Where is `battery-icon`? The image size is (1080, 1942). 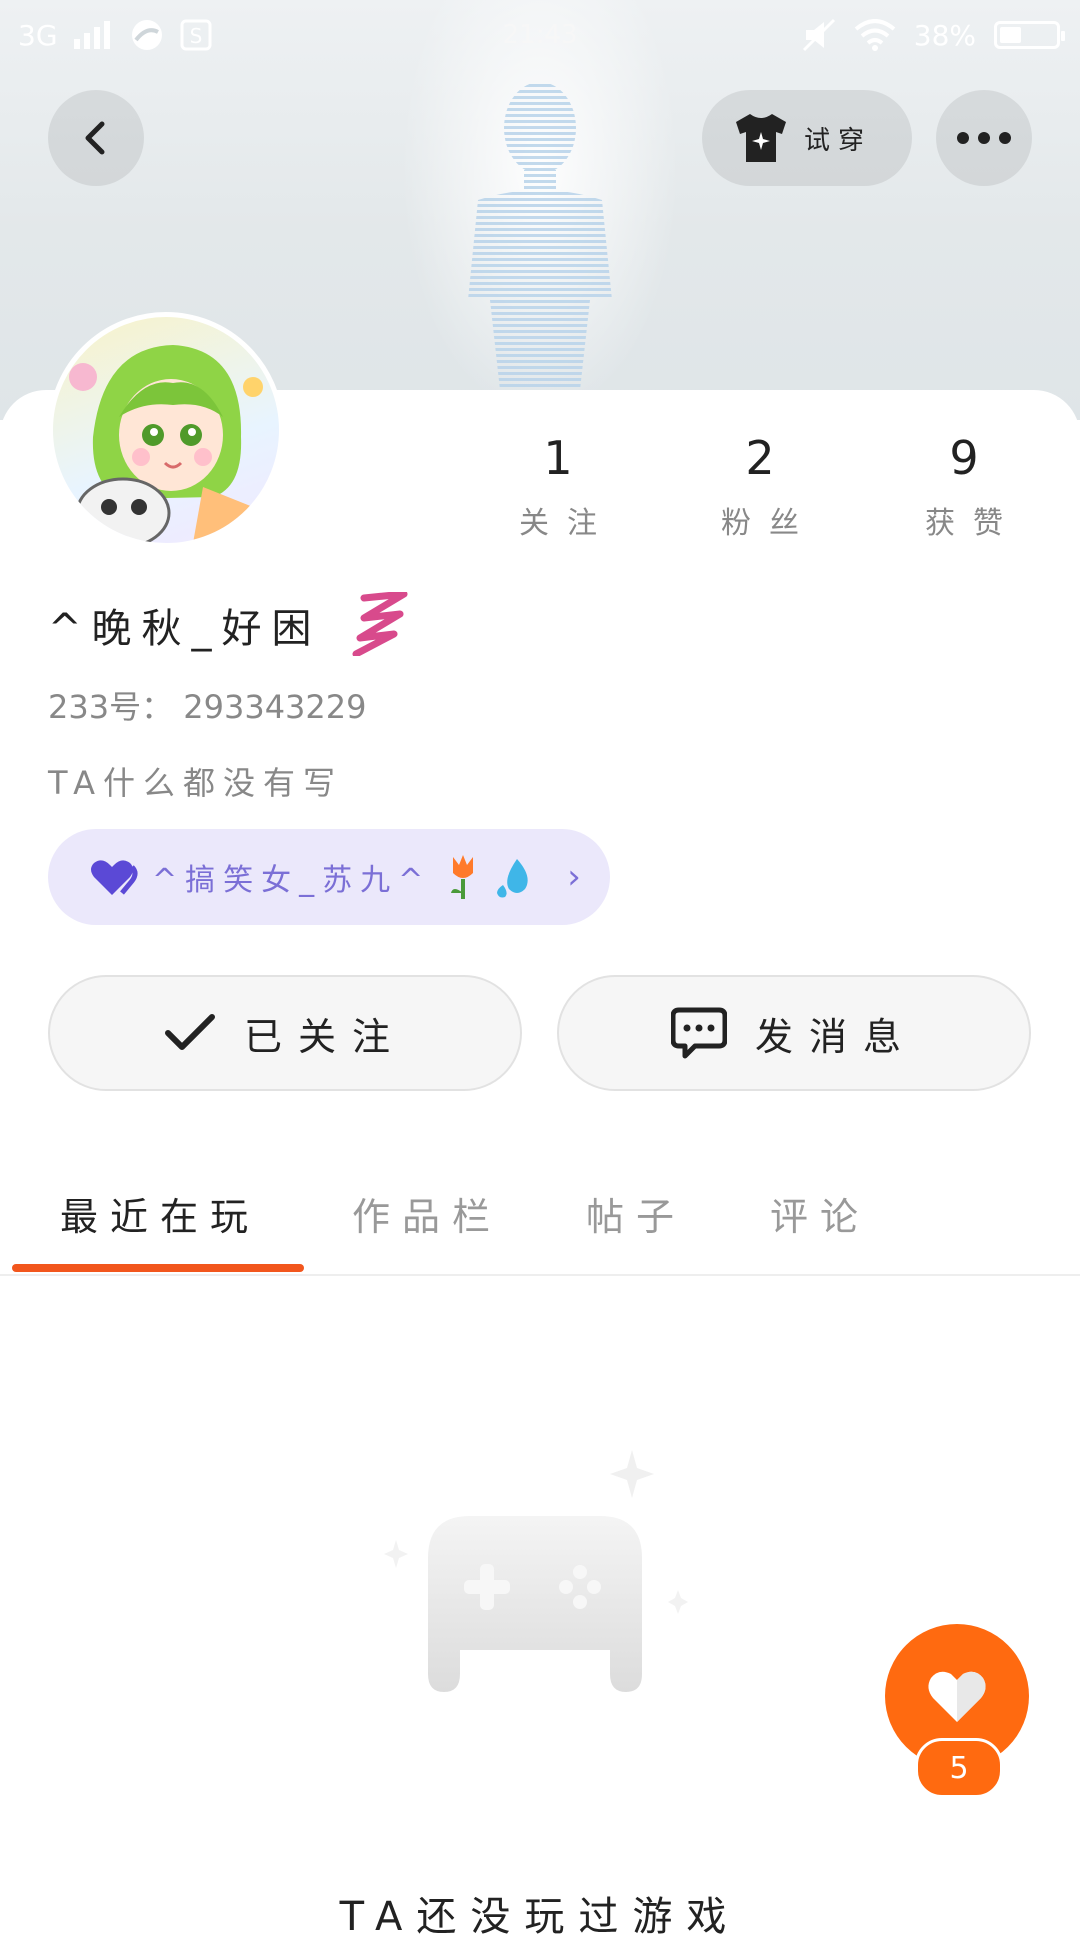 battery-icon is located at coordinates (1029, 35).